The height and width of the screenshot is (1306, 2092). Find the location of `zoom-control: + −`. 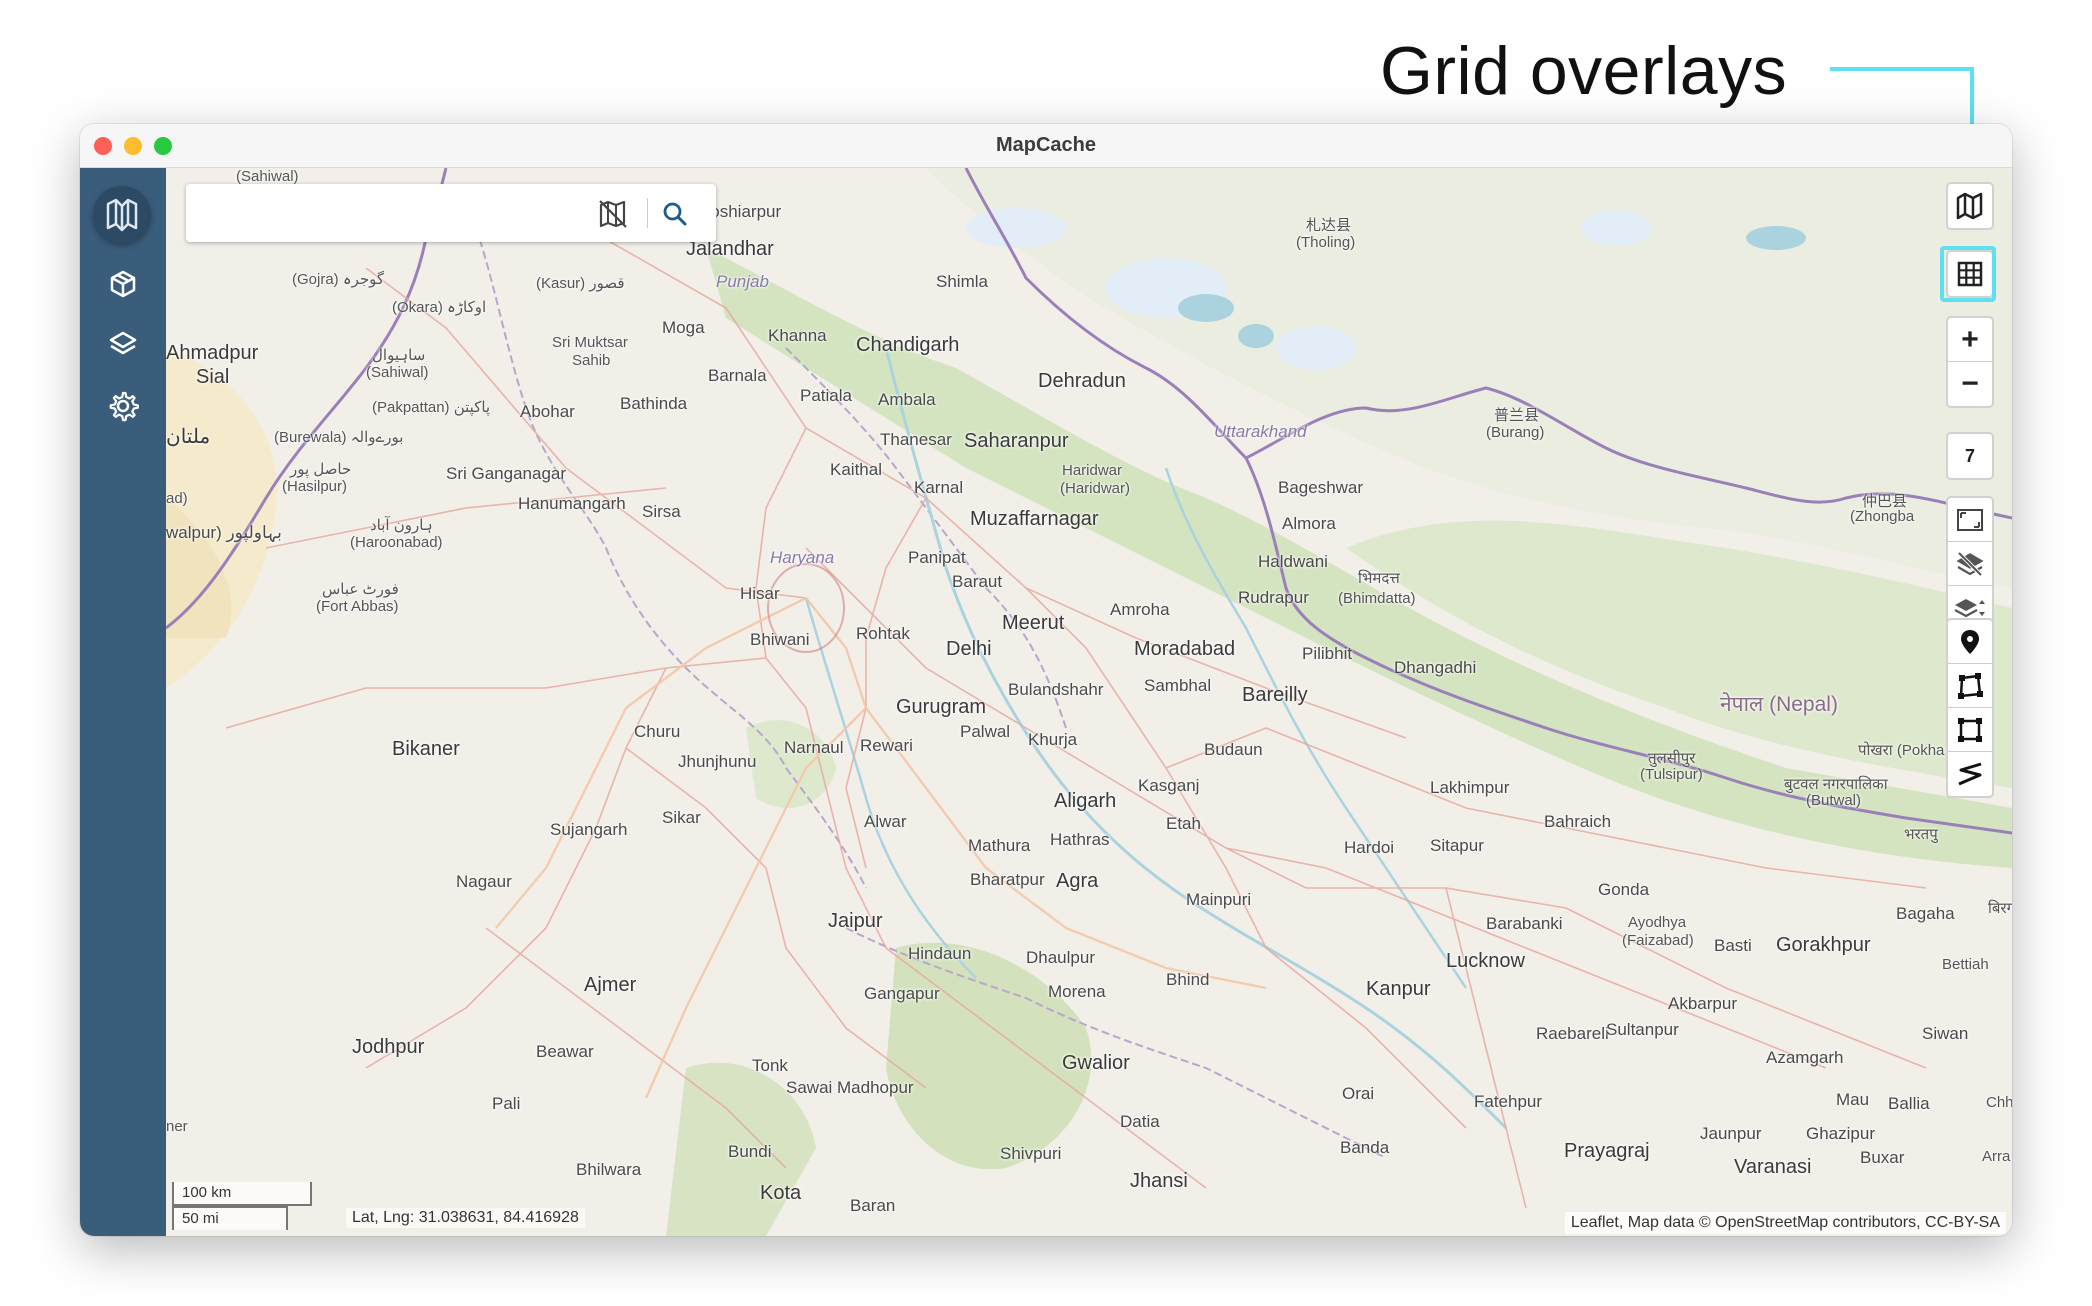

zoom-control: + − is located at coordinates (1970, 362).